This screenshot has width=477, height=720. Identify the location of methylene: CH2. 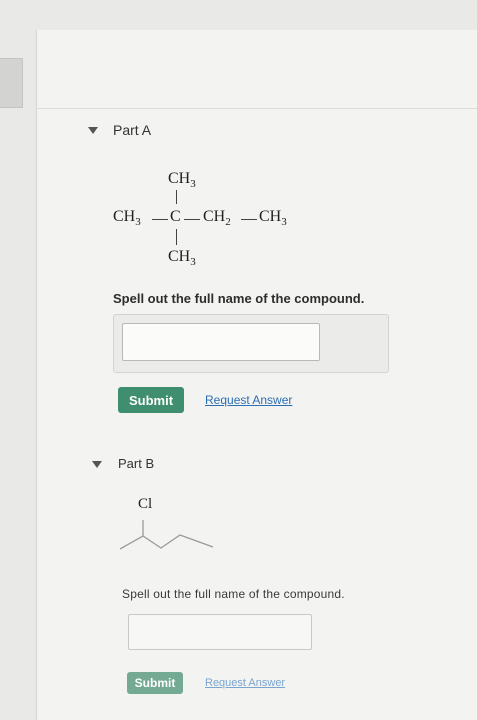
(217, 218).